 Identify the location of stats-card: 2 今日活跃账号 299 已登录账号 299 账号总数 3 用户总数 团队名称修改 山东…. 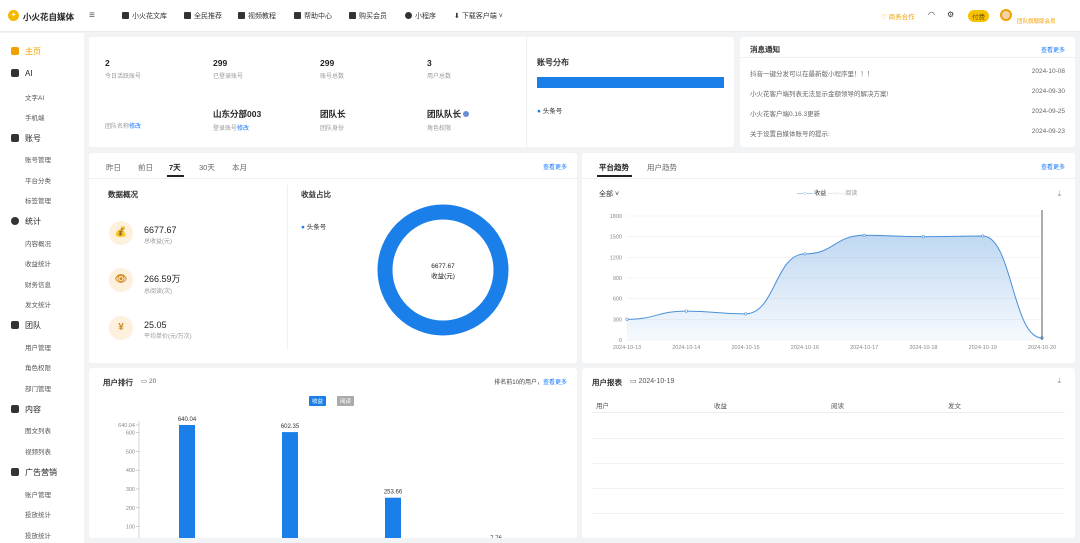
(411, 92).